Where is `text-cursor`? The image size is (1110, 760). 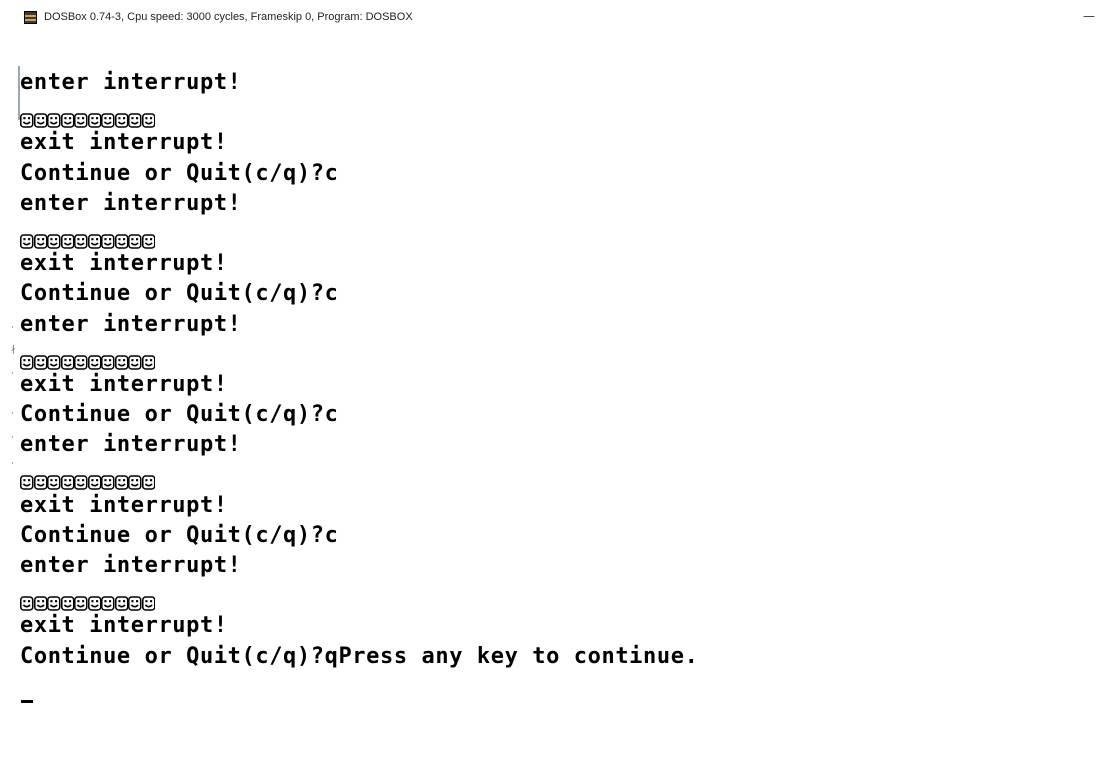 text-cursor is located at coordinates (27, 701).